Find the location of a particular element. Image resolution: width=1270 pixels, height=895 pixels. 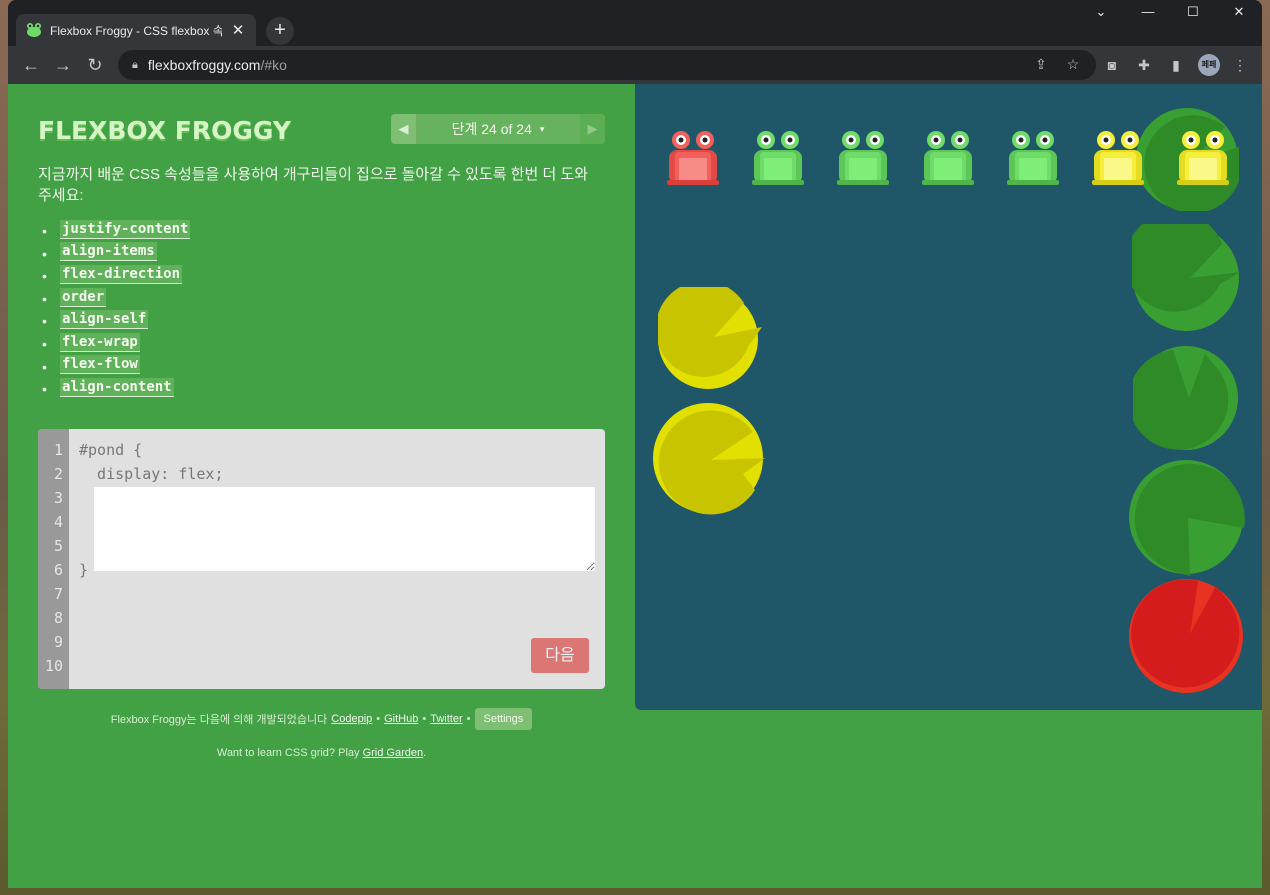

credits-text: Flexbox Froggy는 다음에 의해 개발되었습니다 is located at coordinates (219, 720).